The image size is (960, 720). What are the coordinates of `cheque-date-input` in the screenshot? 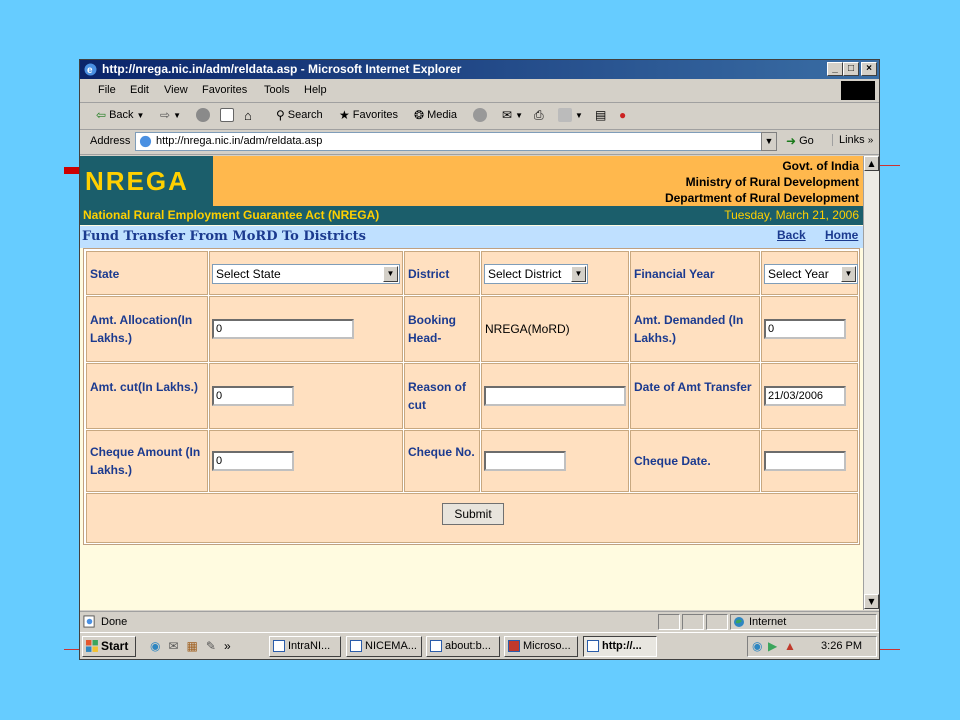 It's located at (805, 461).